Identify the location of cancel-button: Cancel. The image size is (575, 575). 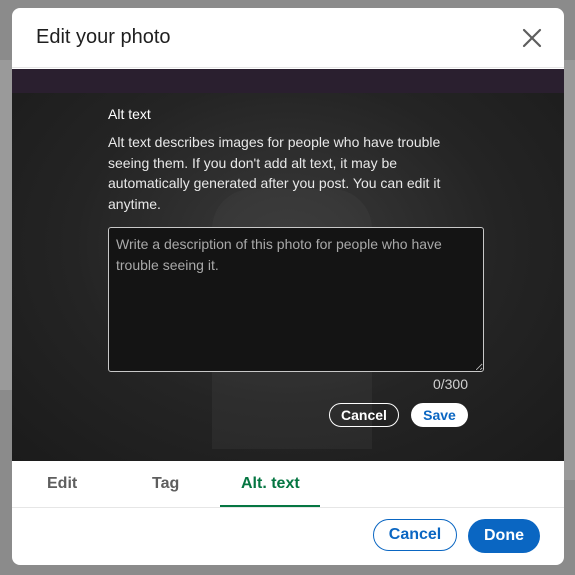
(415, 535).